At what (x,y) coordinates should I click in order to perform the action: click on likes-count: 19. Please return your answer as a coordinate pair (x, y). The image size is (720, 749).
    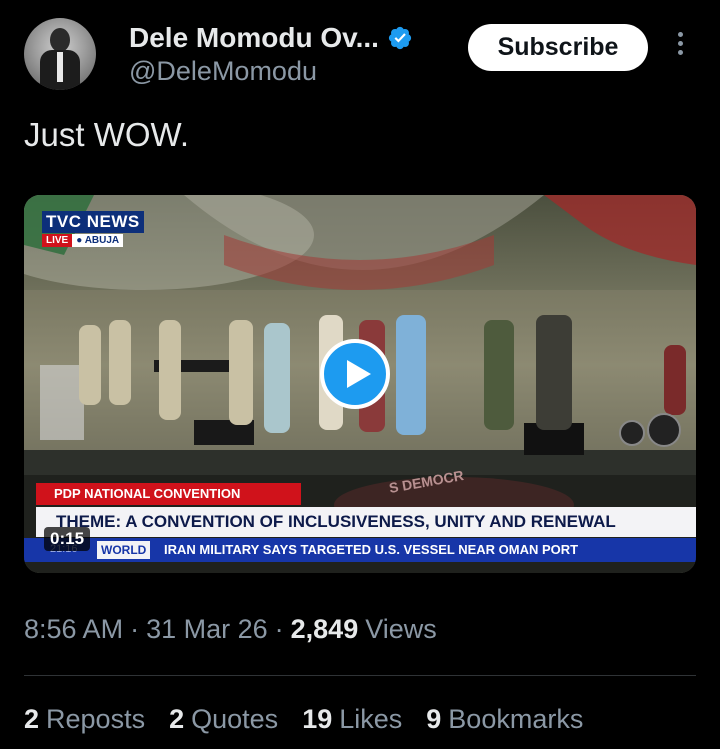
    Looking at the image, I should click on (317, 719).